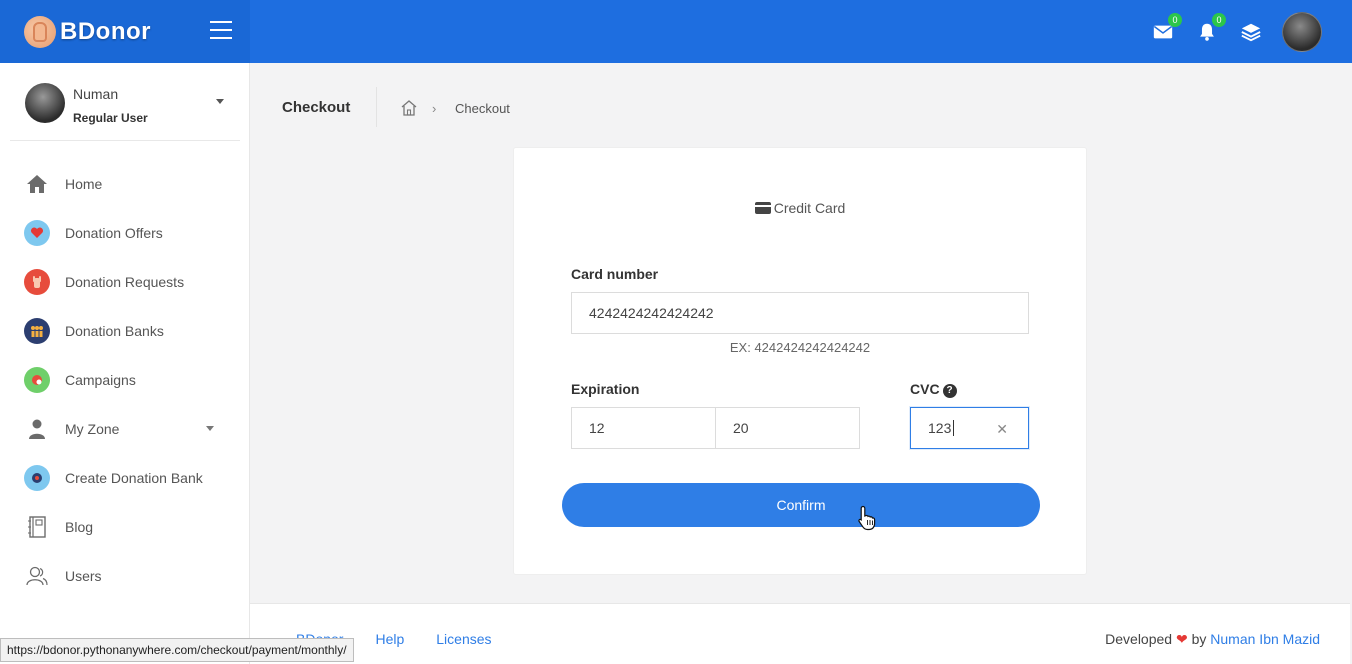  I want to click on heart-hand-icon, so click(37, 232).